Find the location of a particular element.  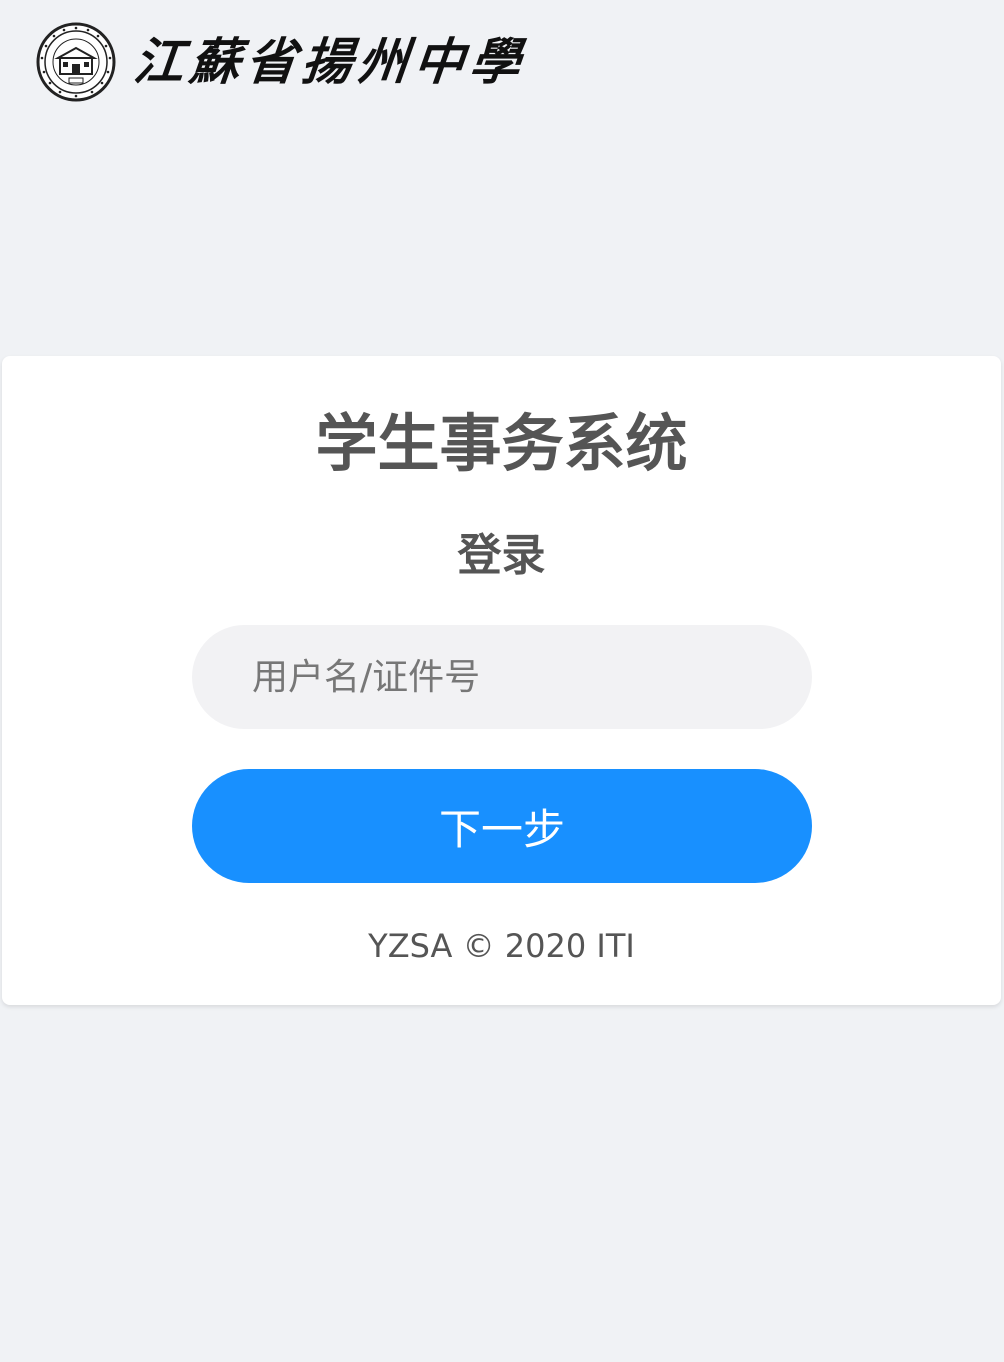

login-heading: 登录 is located at coordinates (501, 555).